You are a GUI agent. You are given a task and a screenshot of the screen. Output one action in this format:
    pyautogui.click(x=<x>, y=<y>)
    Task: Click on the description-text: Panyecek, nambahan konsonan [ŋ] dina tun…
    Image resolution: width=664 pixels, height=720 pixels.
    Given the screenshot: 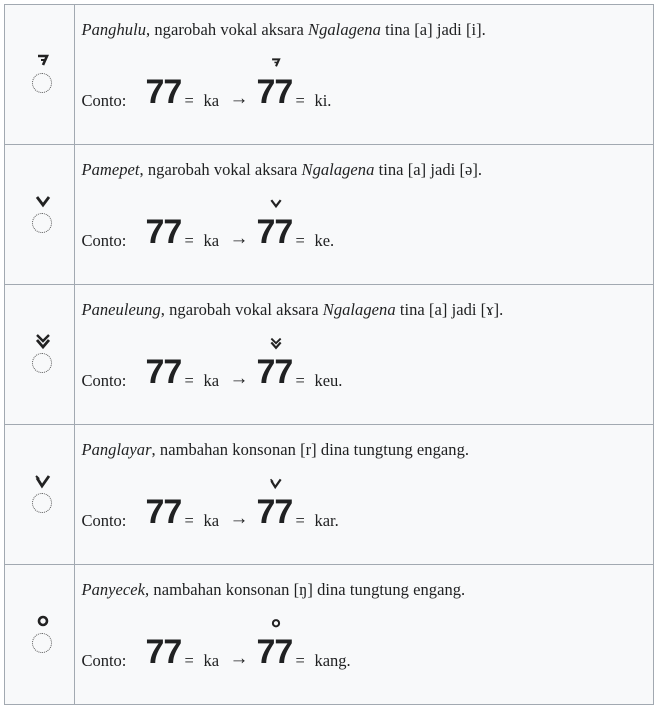 What is the action you would take?
    pyautogui.click(x=273, y=589)
    